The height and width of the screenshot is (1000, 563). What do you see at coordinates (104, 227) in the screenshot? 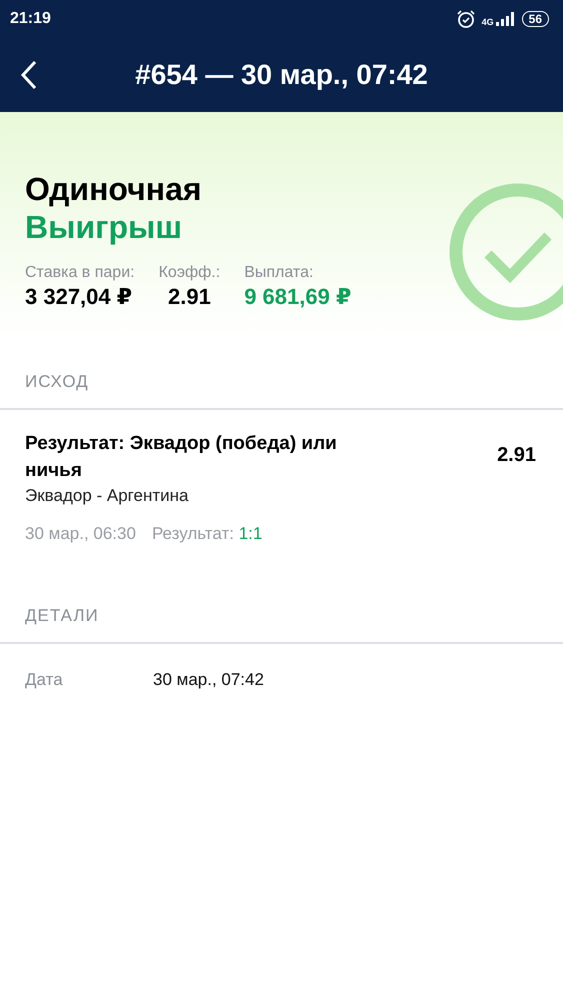
I see `bet-result: Выигрыш` at bounding box center [104, 227].